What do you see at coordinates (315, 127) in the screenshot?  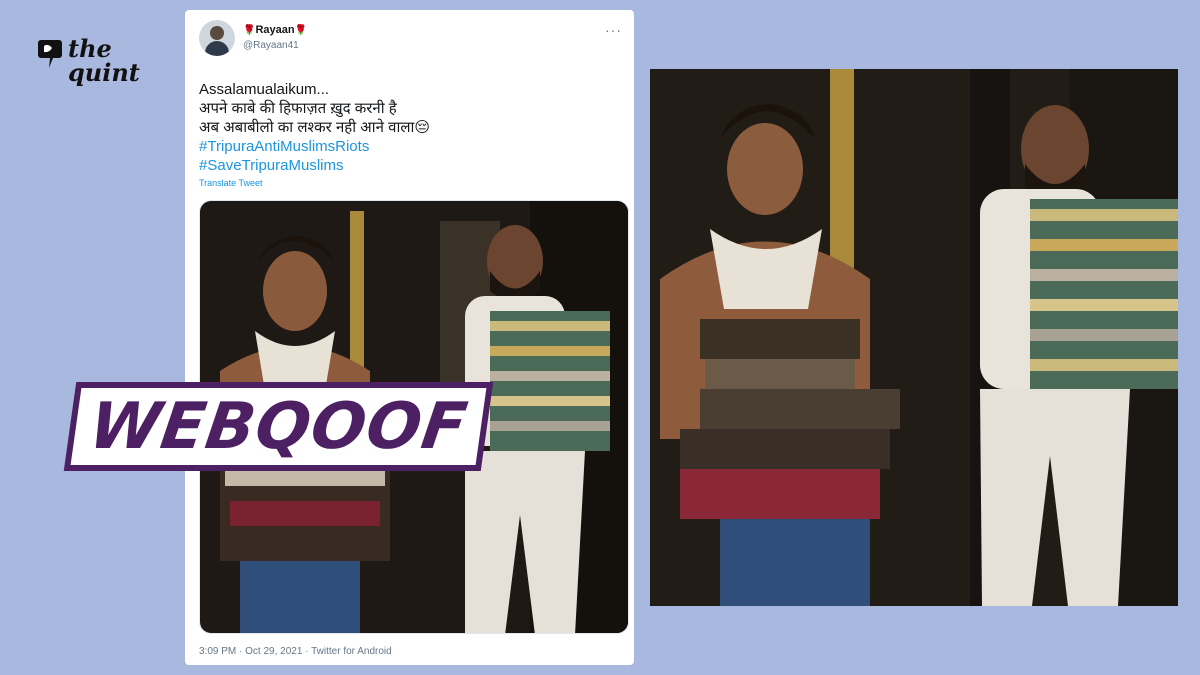 I see `tweet-line: अब अबाबीलो का लश्कर नही आने वाला😔` at bounding box center [315, 127].